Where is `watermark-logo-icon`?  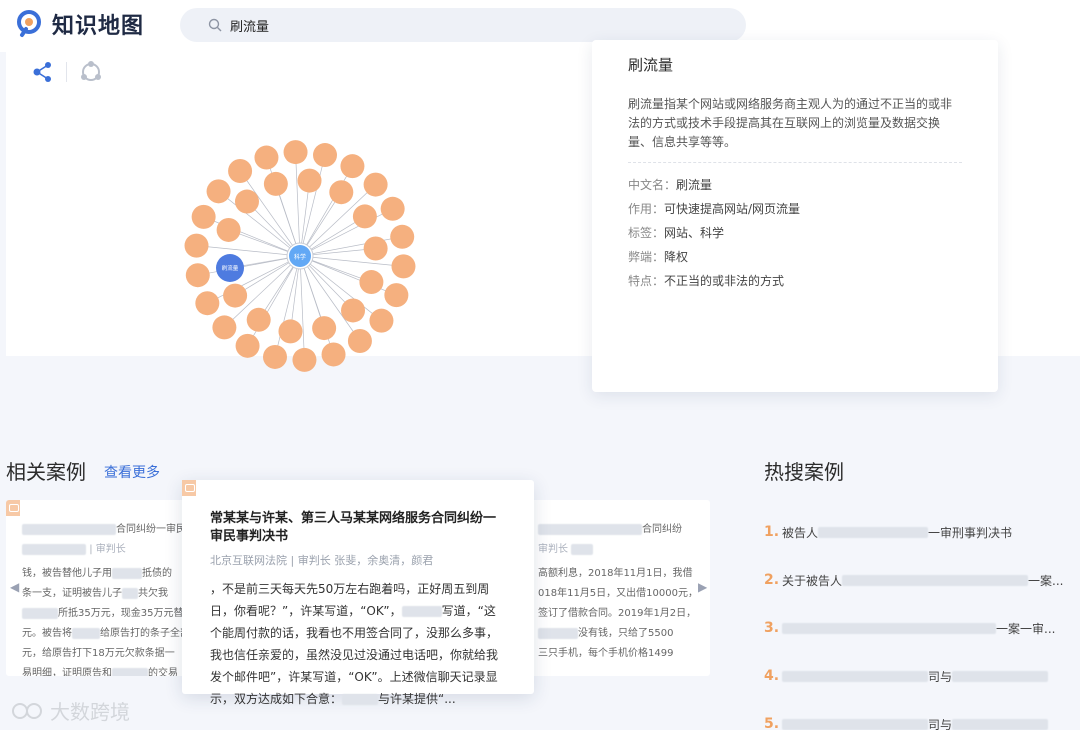
watermark-logo-icon is located at coordinates (27, 710).